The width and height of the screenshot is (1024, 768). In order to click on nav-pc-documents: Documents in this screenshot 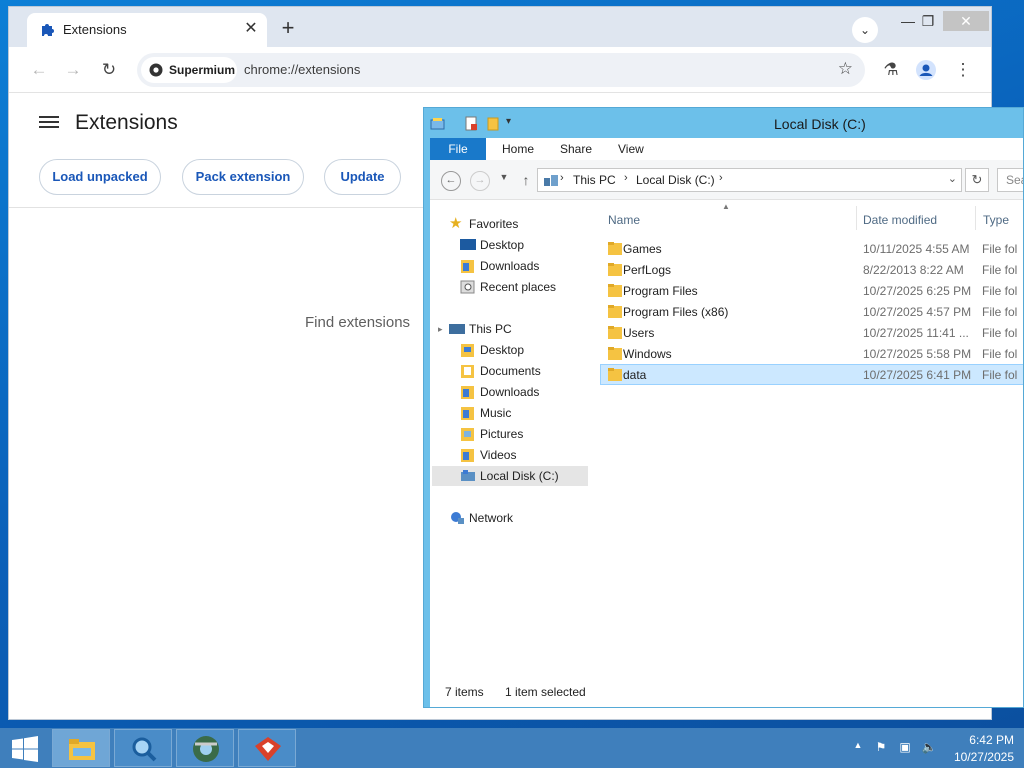, I will do `click(539, 371)`.